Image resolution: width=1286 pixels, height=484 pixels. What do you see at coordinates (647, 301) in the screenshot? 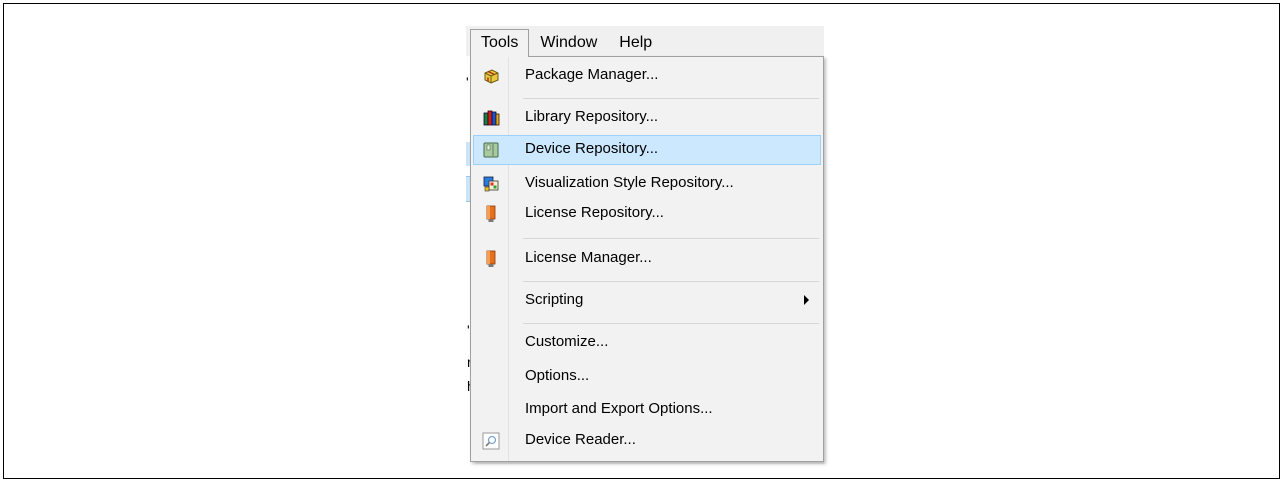
I see `menu-item-scripting: Scripting` at bounding box center [647, 301].